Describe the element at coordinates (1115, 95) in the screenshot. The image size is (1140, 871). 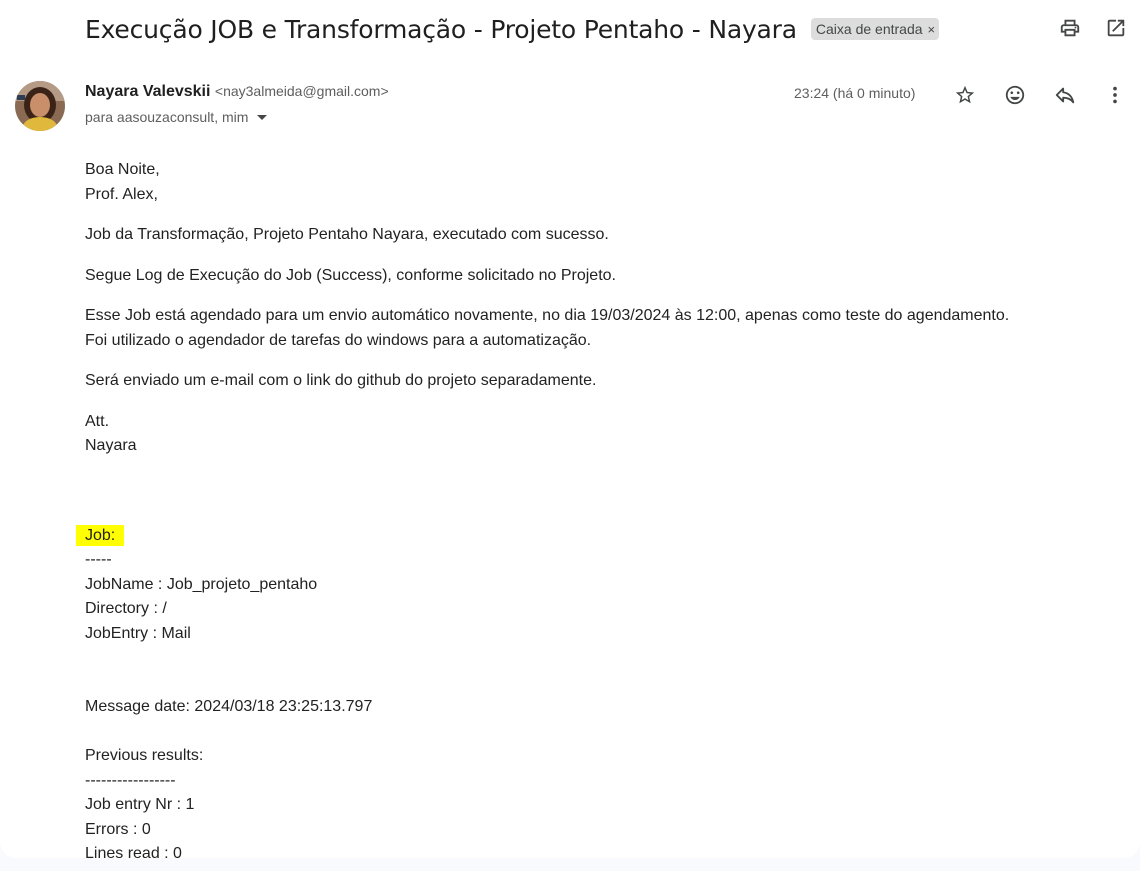
I see `more-vertical-icon` at that location.